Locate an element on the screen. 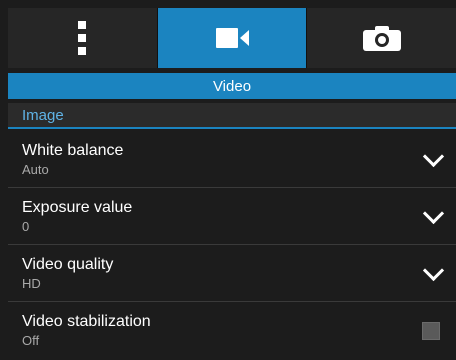 The width and height of the screenshot is (456, 360). stabilization-checkbox is located at coordinates (431, 330).